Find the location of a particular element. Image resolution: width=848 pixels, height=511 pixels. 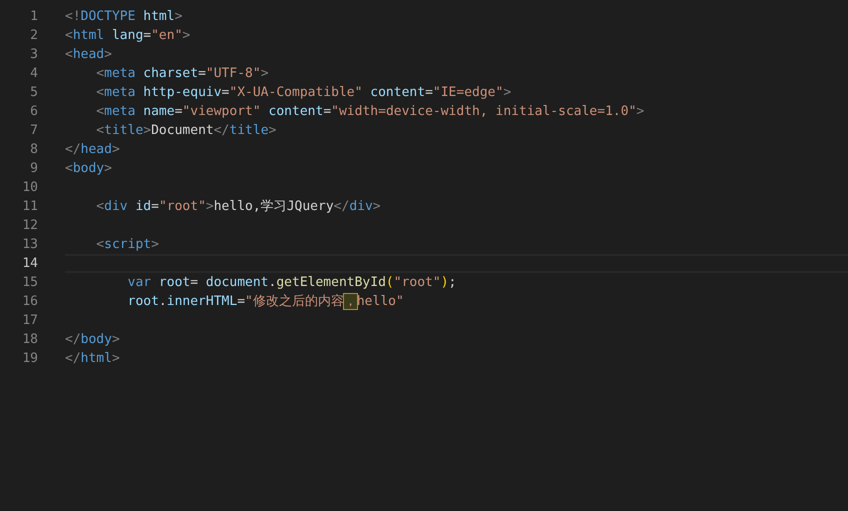

line-number: 10 is located at coordinates (29, 188).